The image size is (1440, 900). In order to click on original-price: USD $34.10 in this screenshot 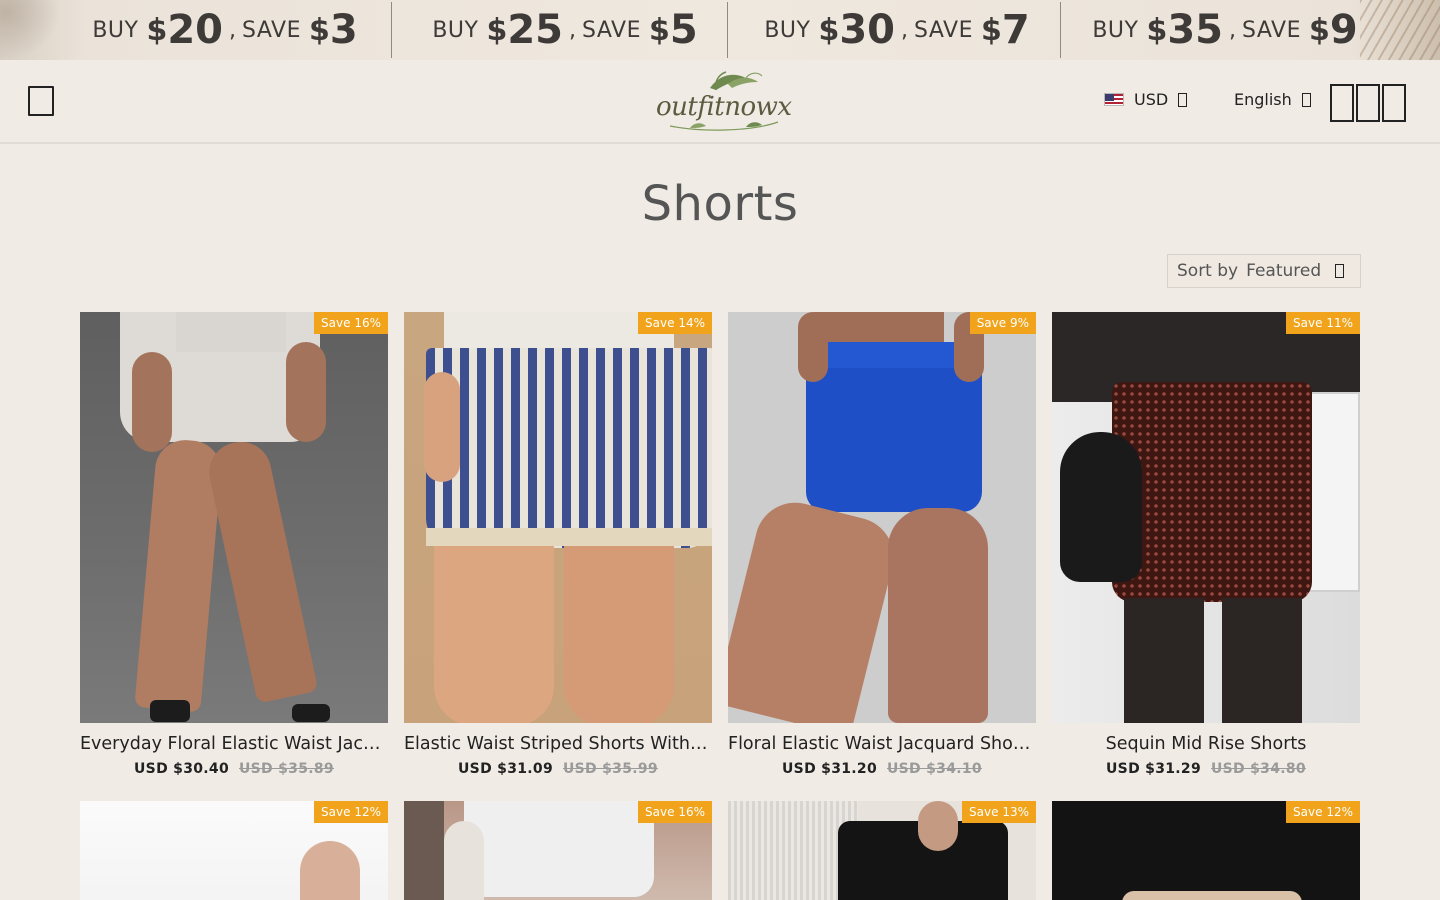, I will do `click(934, 769)`.